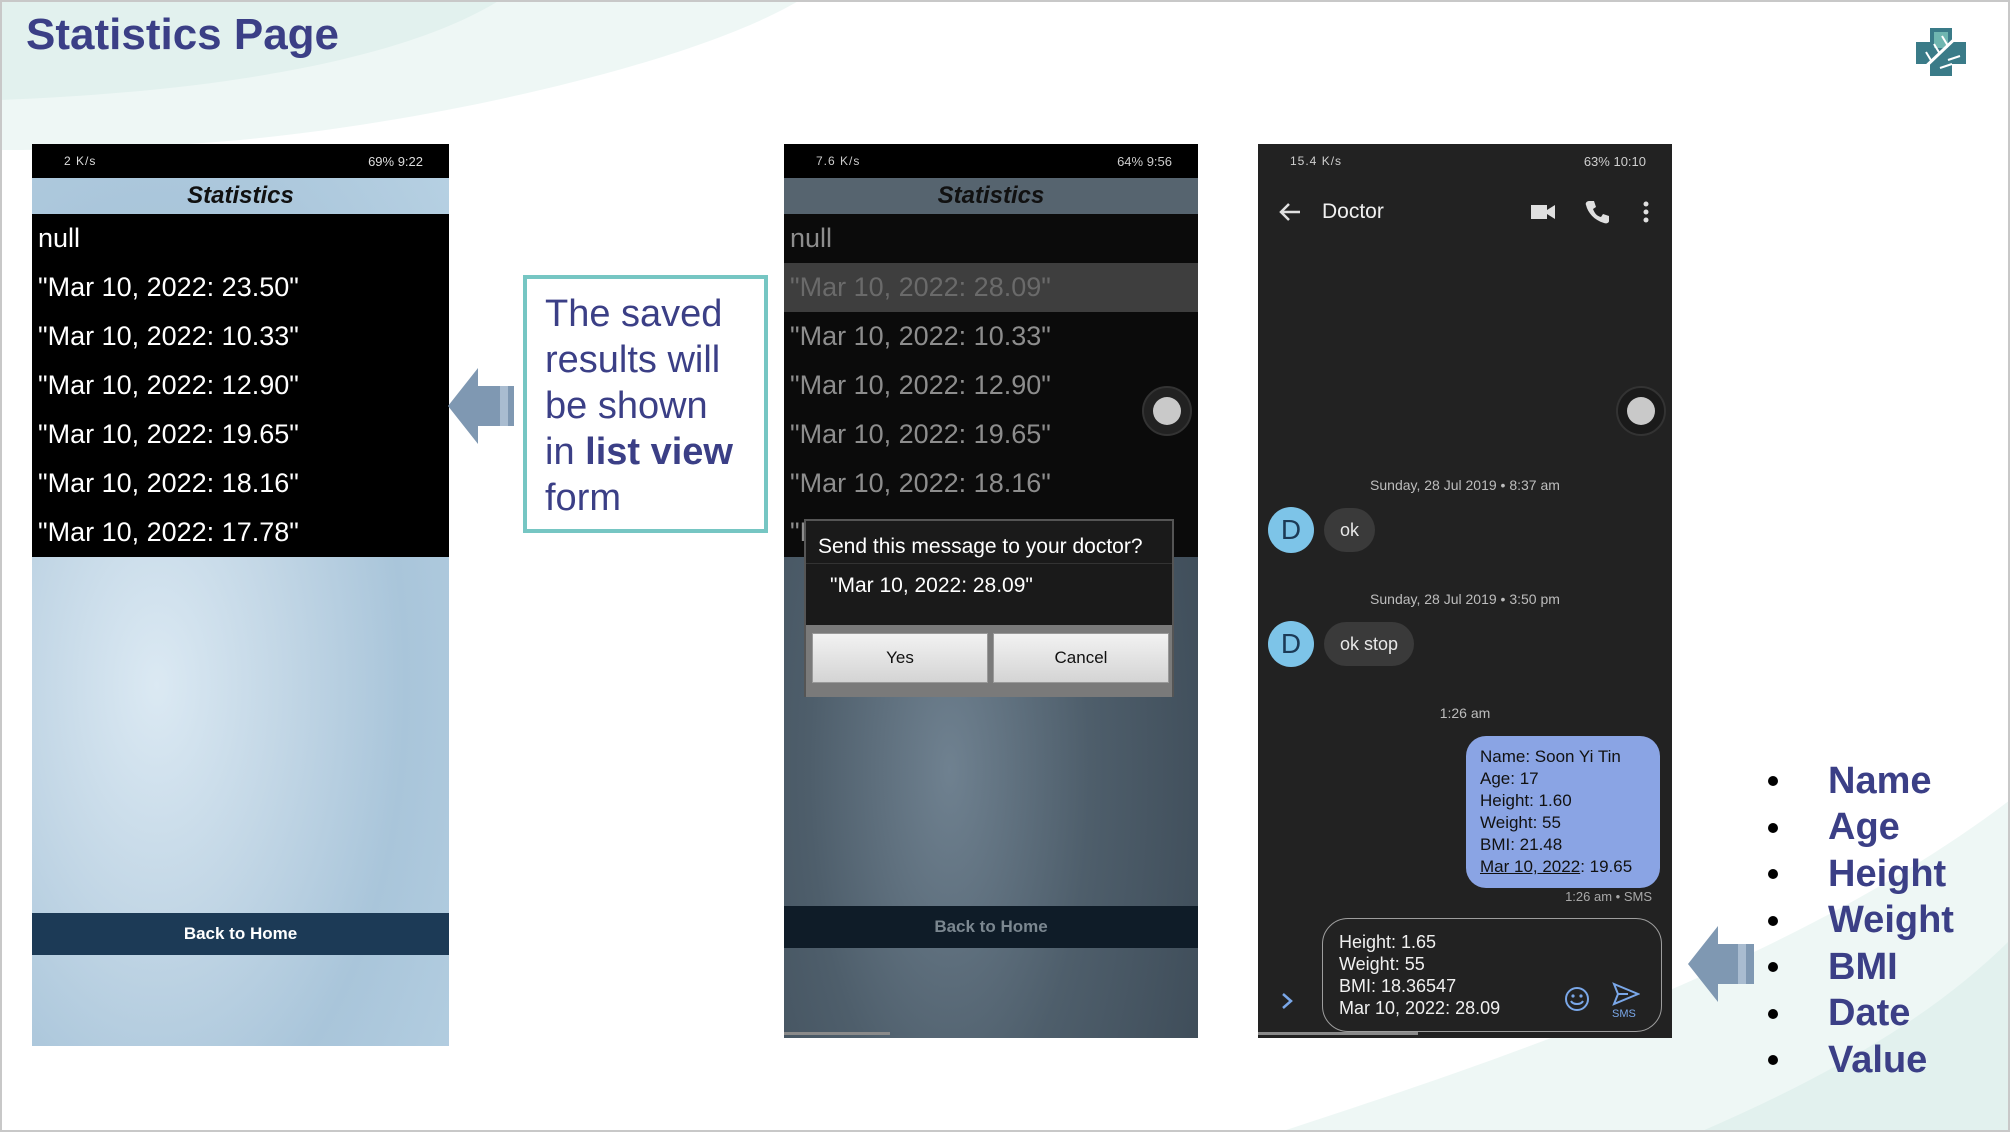 The image size is (2010, 1132). Describe the element at coordinates (1624, 1014) in the screenshot. I see `send-mode-label: SMS` at that location.